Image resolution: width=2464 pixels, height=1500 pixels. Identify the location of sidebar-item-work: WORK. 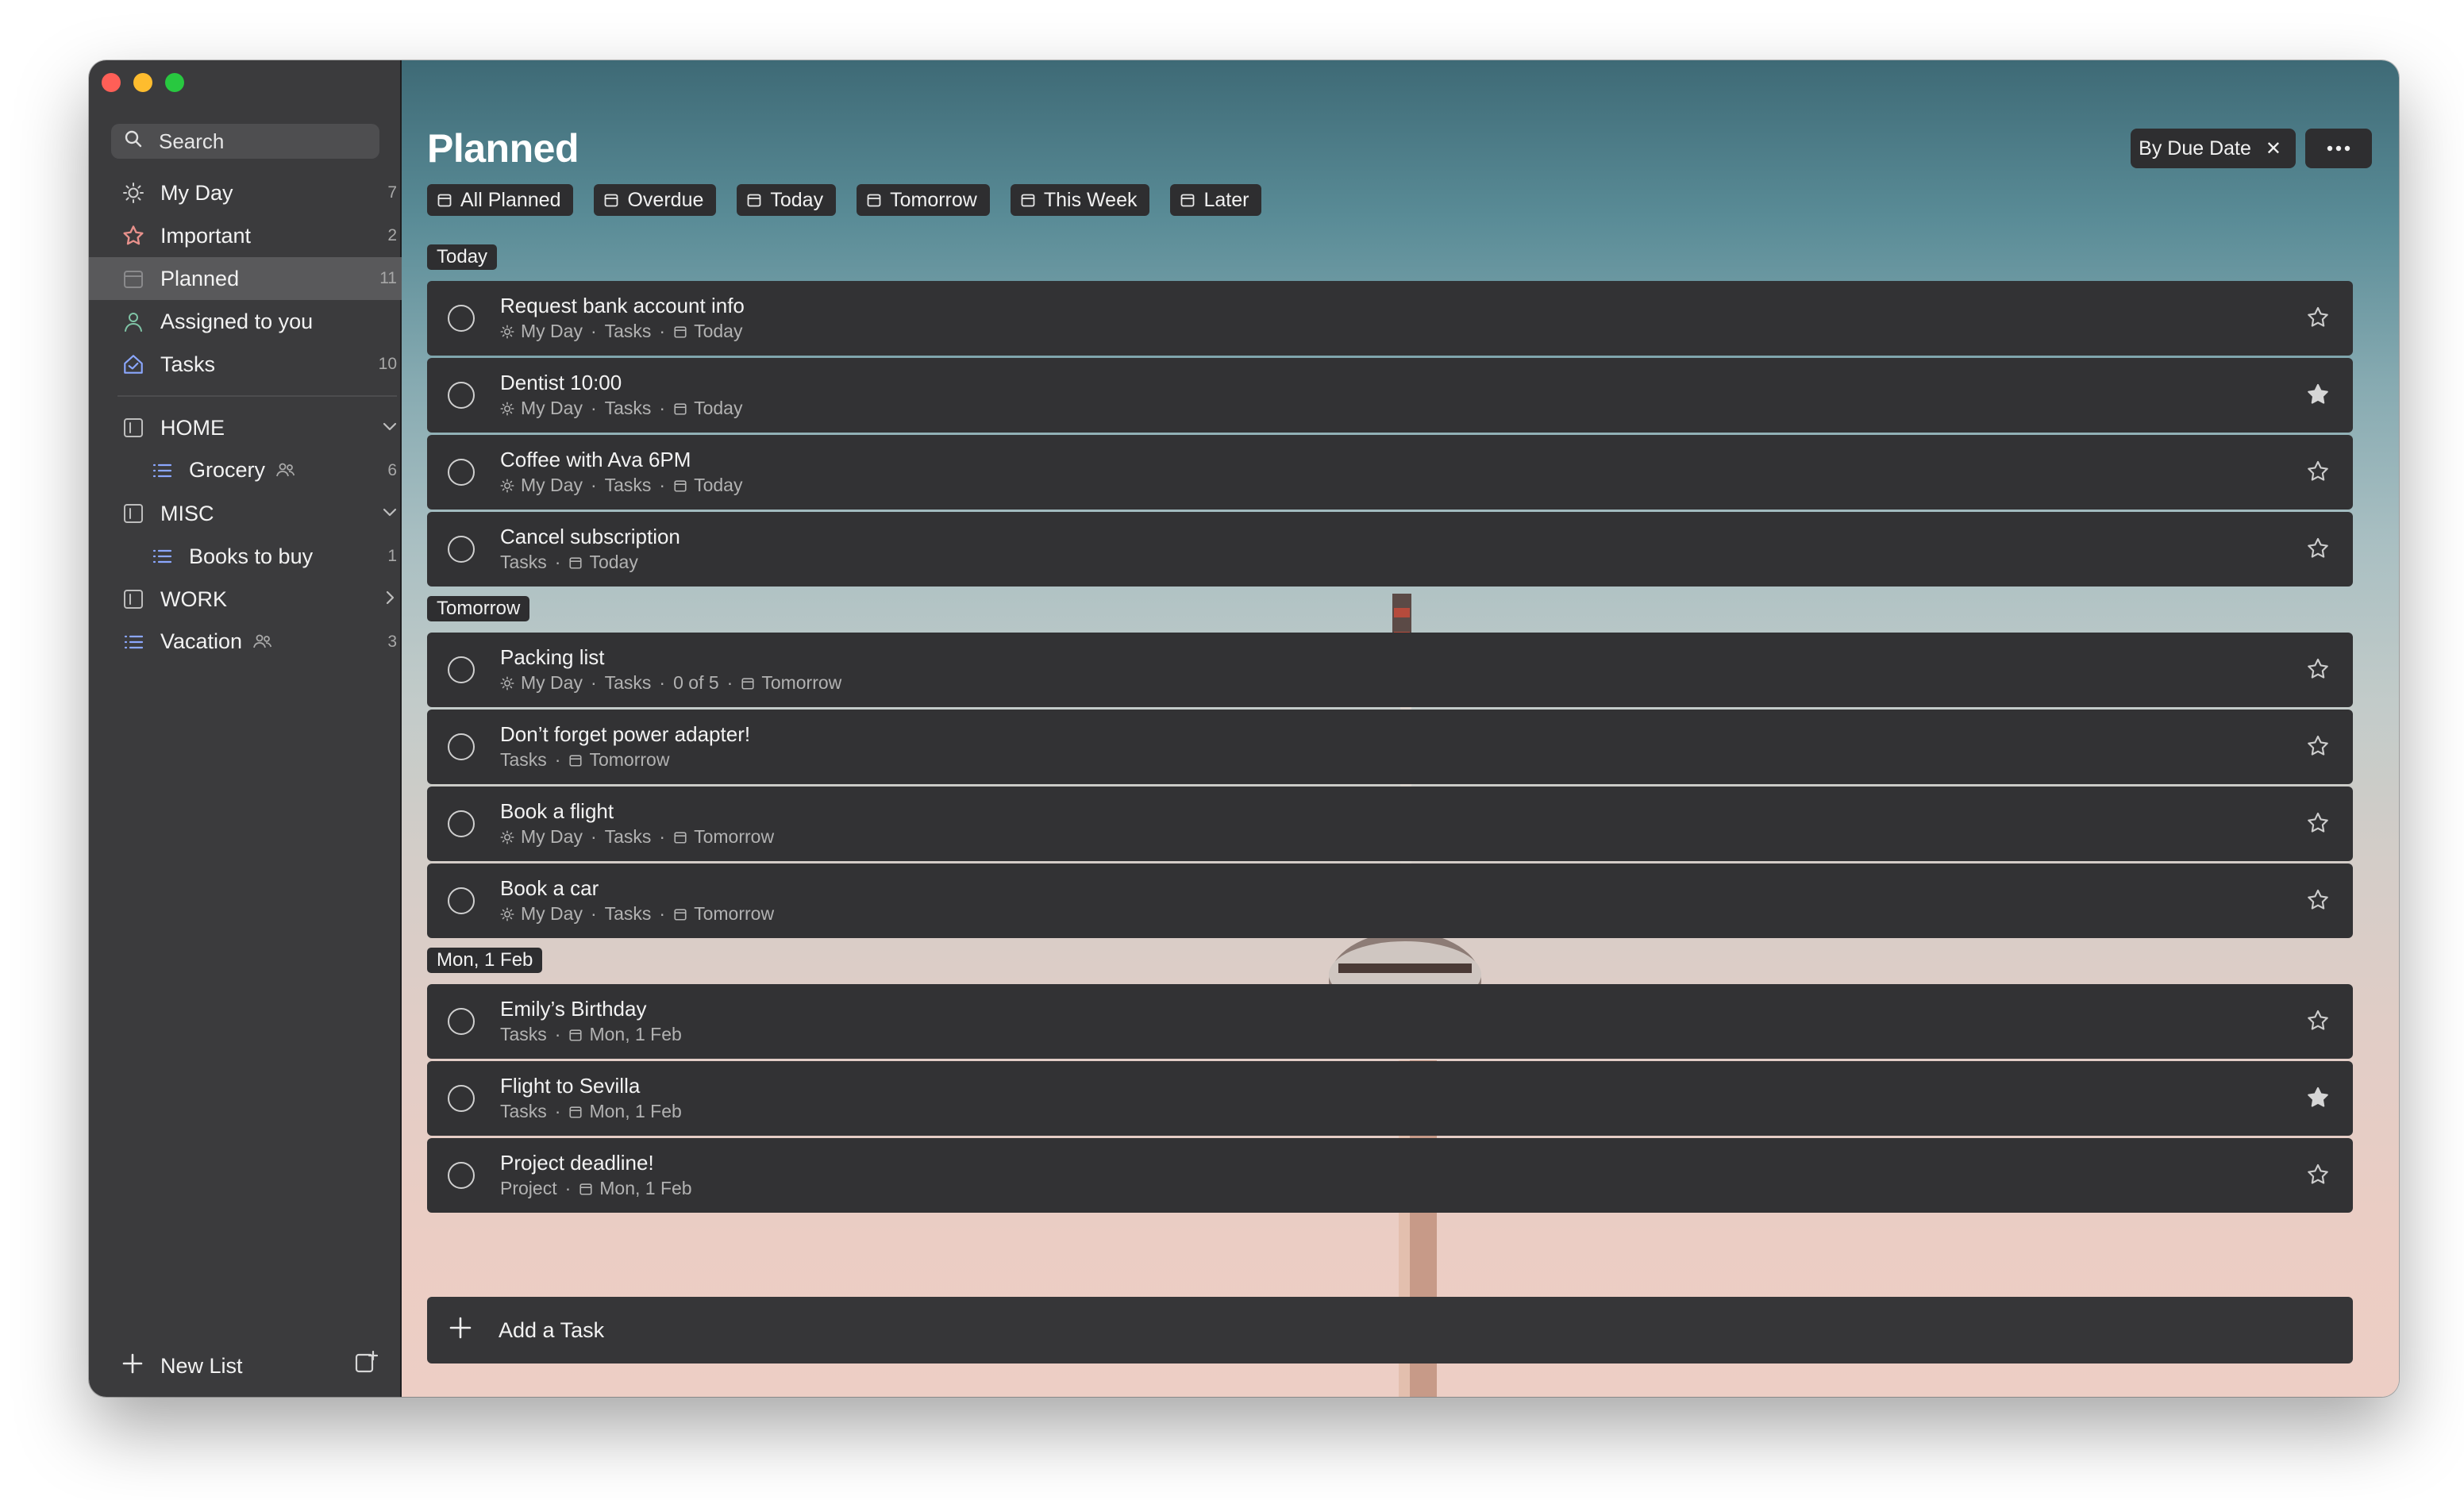
(245, 599).